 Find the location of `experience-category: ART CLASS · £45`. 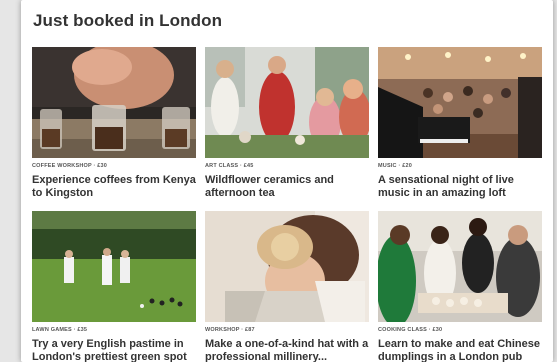

experience-category: ART CLASS · £45 is located at coordinates (229, 166).